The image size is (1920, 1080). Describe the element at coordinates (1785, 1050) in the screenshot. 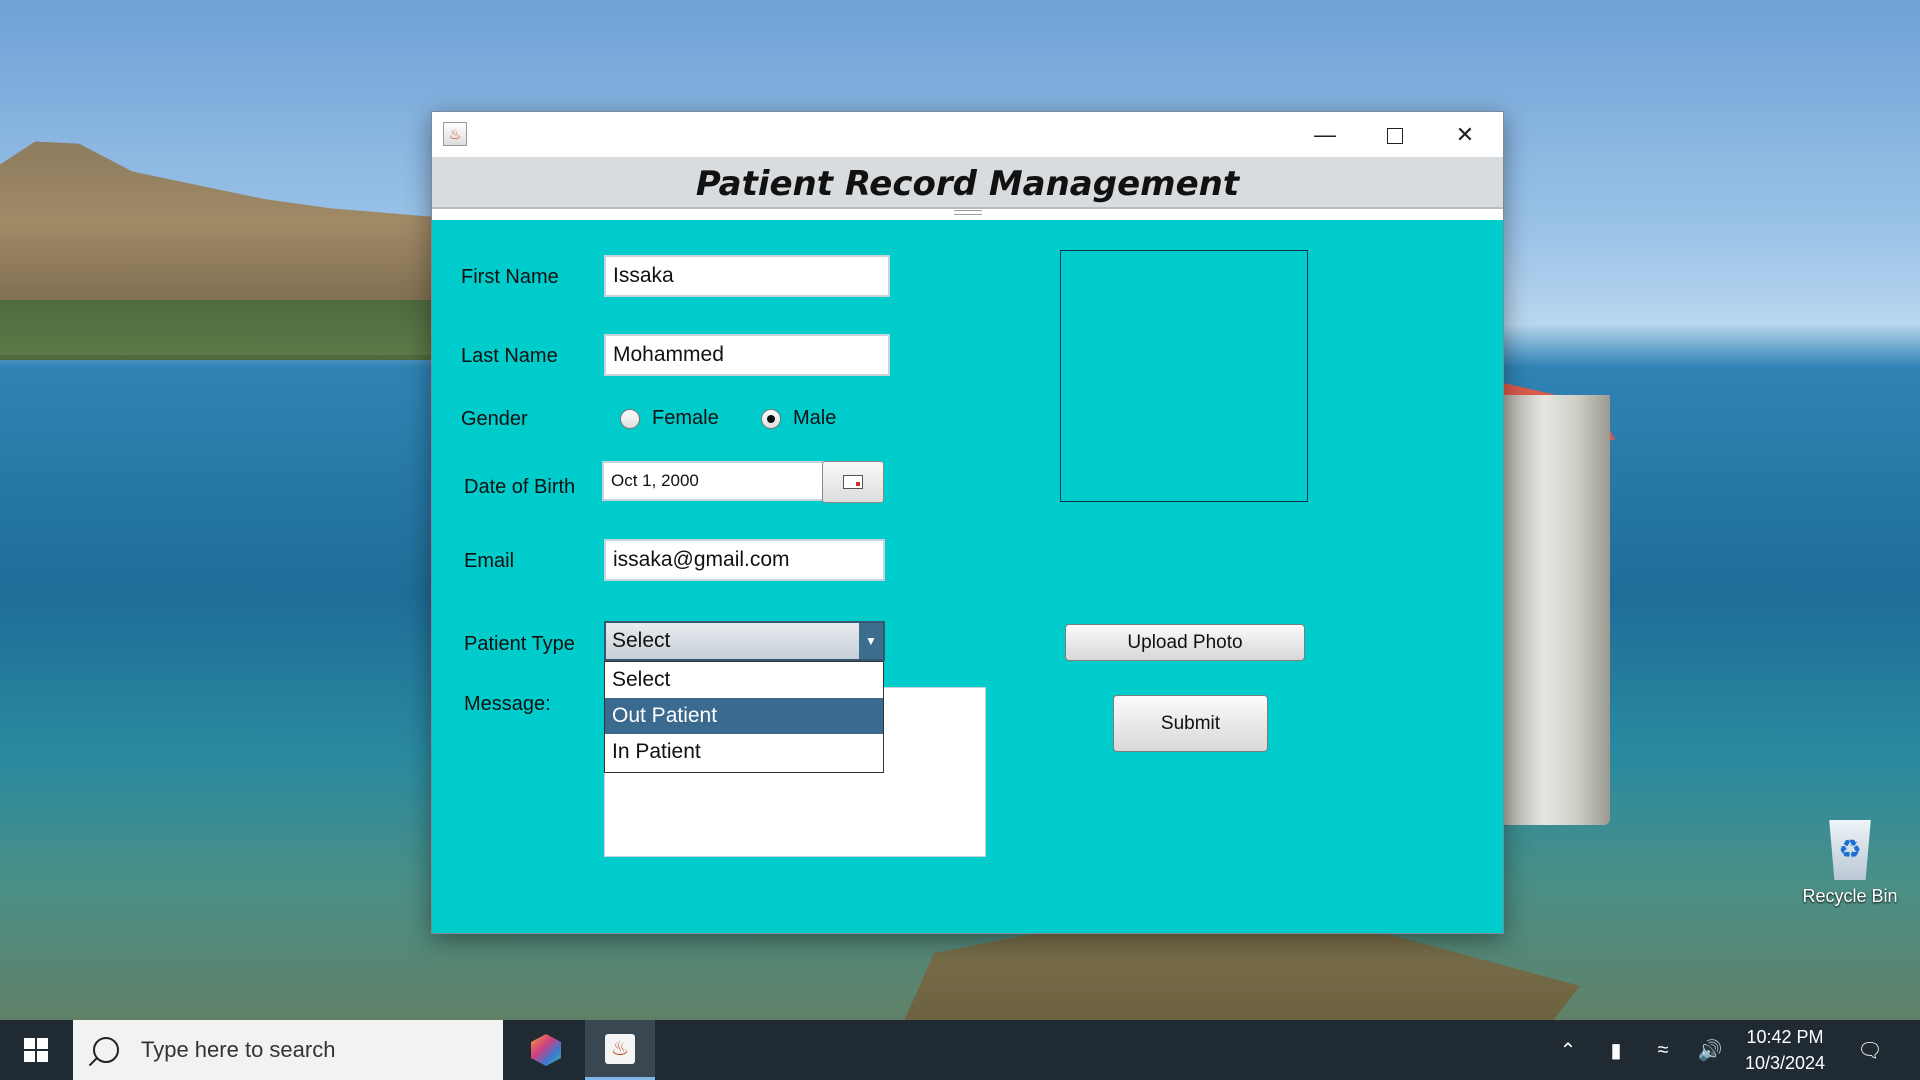

I see `taskbar-clock: 10:42 PM 10/3/2024` at that location.